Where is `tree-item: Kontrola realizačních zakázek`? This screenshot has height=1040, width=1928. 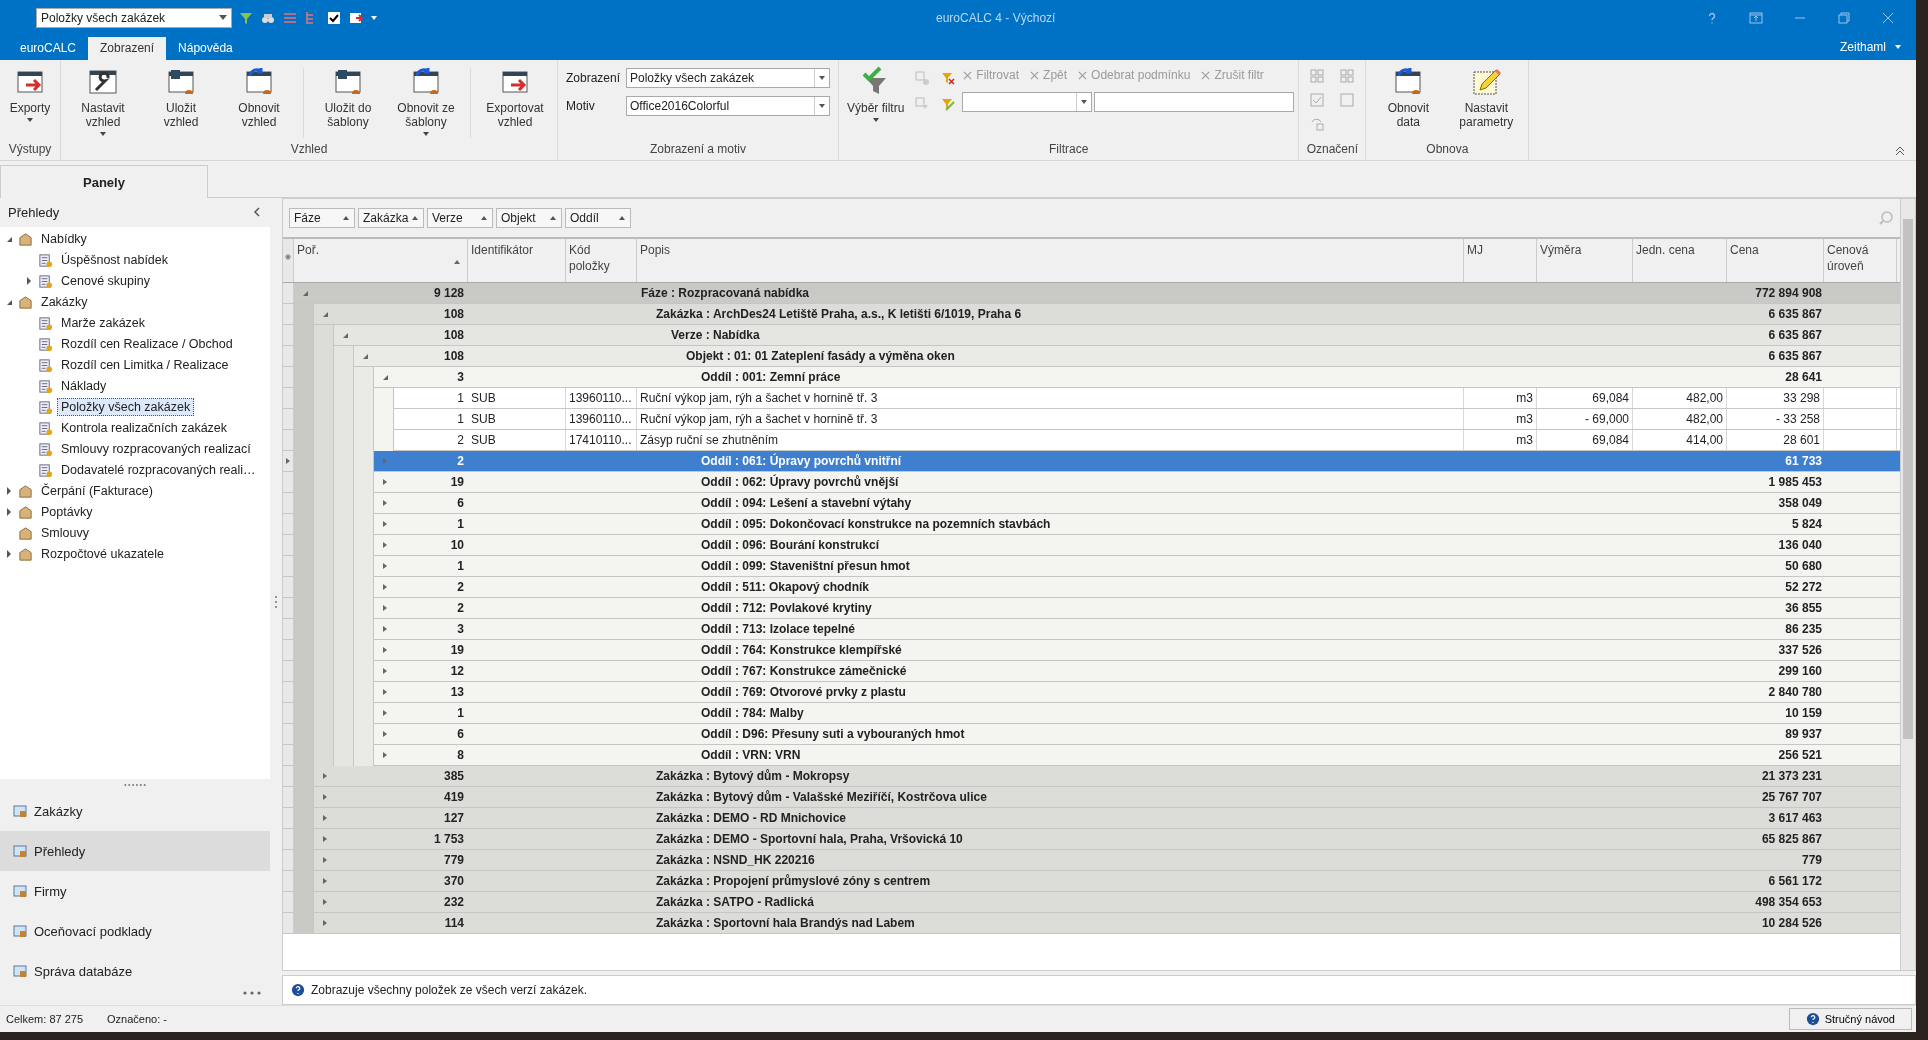
tree-item: Kontrola realizačních zakázek is located at coordinates (144, 428).